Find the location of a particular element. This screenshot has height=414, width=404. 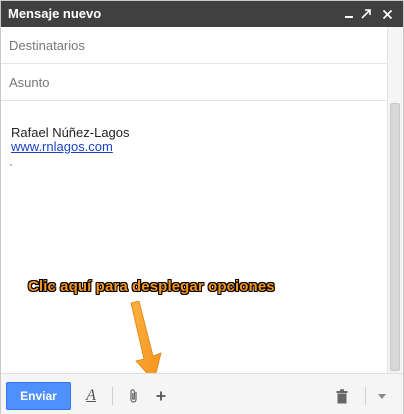

annotation-label: Clic aquí para desplegar opciones is located at coordinates (151, 286).